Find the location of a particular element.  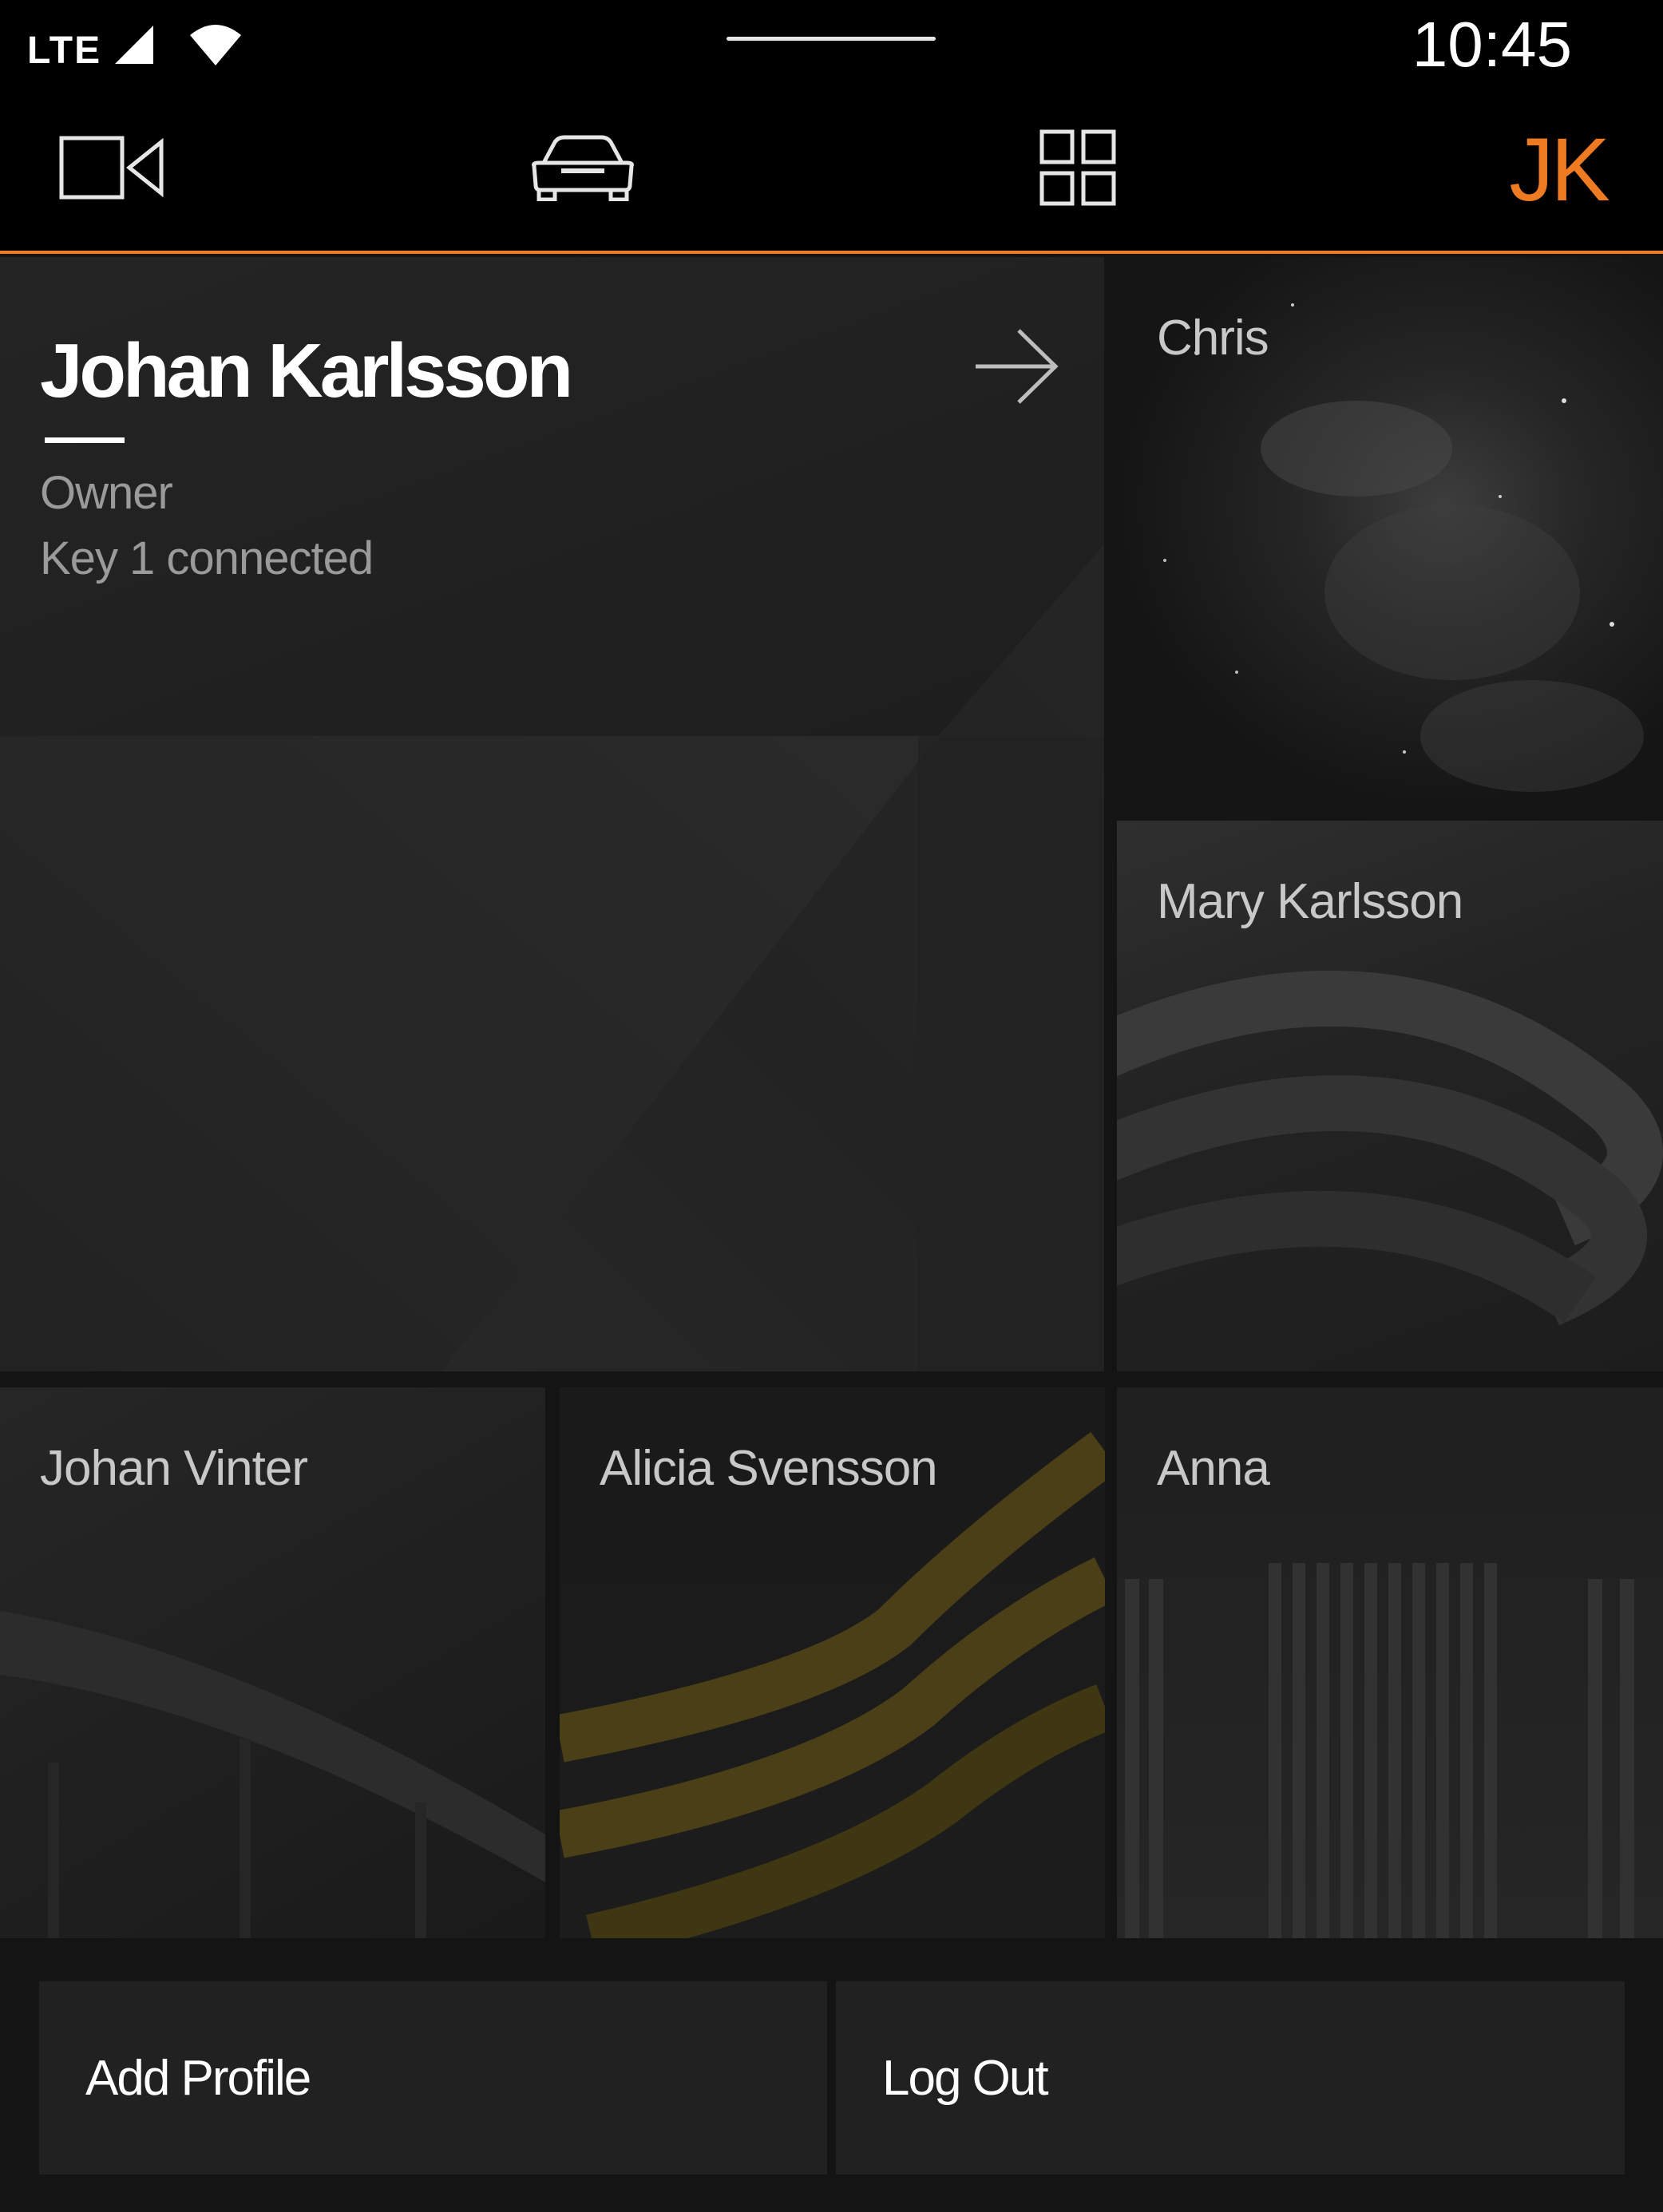

apps-button is located at coordinates (1078, 169).